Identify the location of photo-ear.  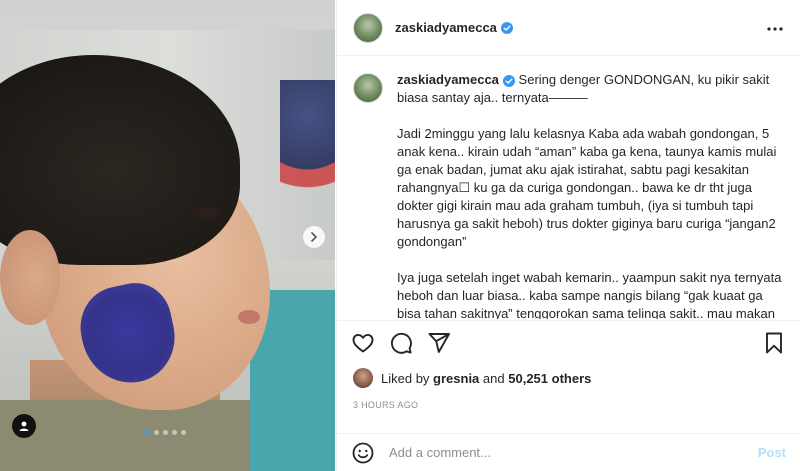
(30, 277).